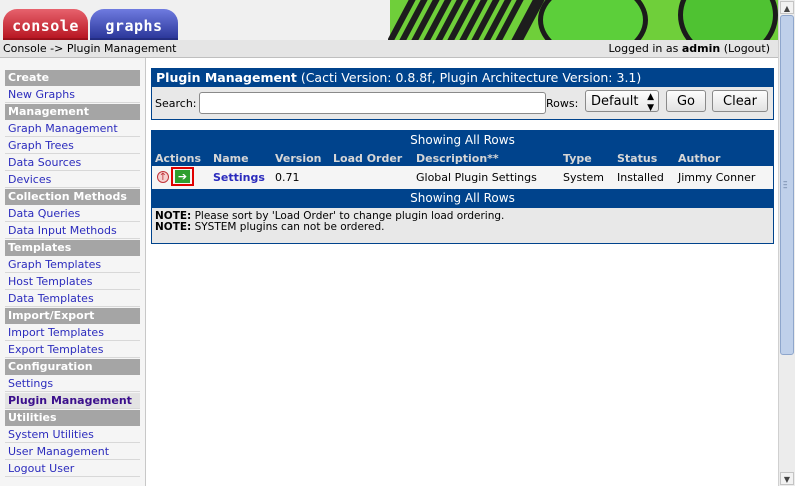 Image resolution: width=795 pixels, height=486 pixels. Describe the element at coordinates (72, 469) in the screenshot. I see `sidebar-item-logout-user: Logout User` at that location.